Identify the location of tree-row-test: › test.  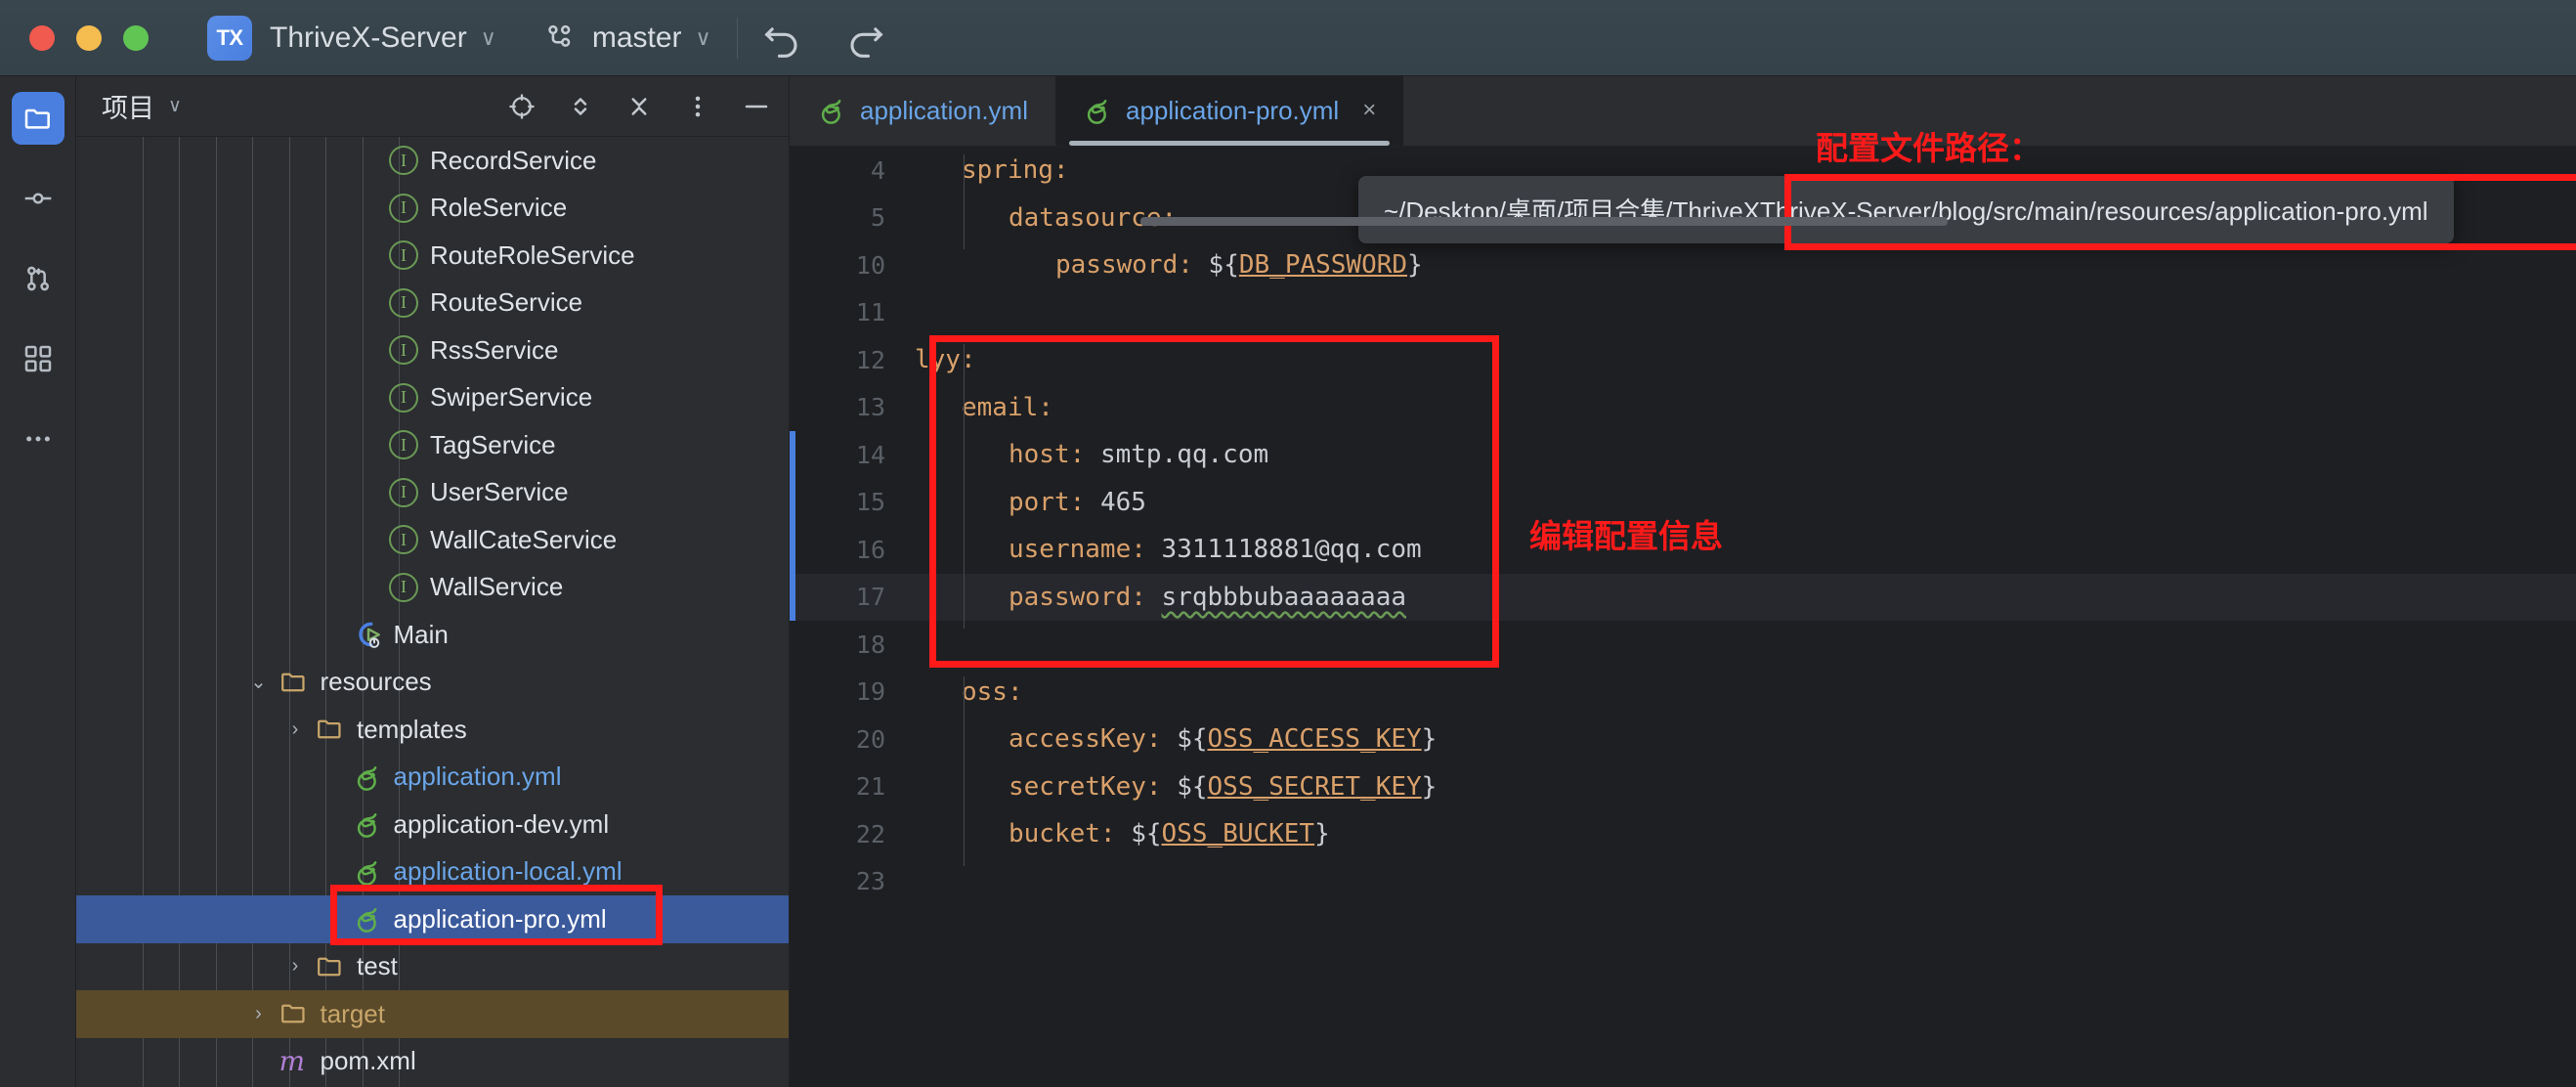
(433, 967).